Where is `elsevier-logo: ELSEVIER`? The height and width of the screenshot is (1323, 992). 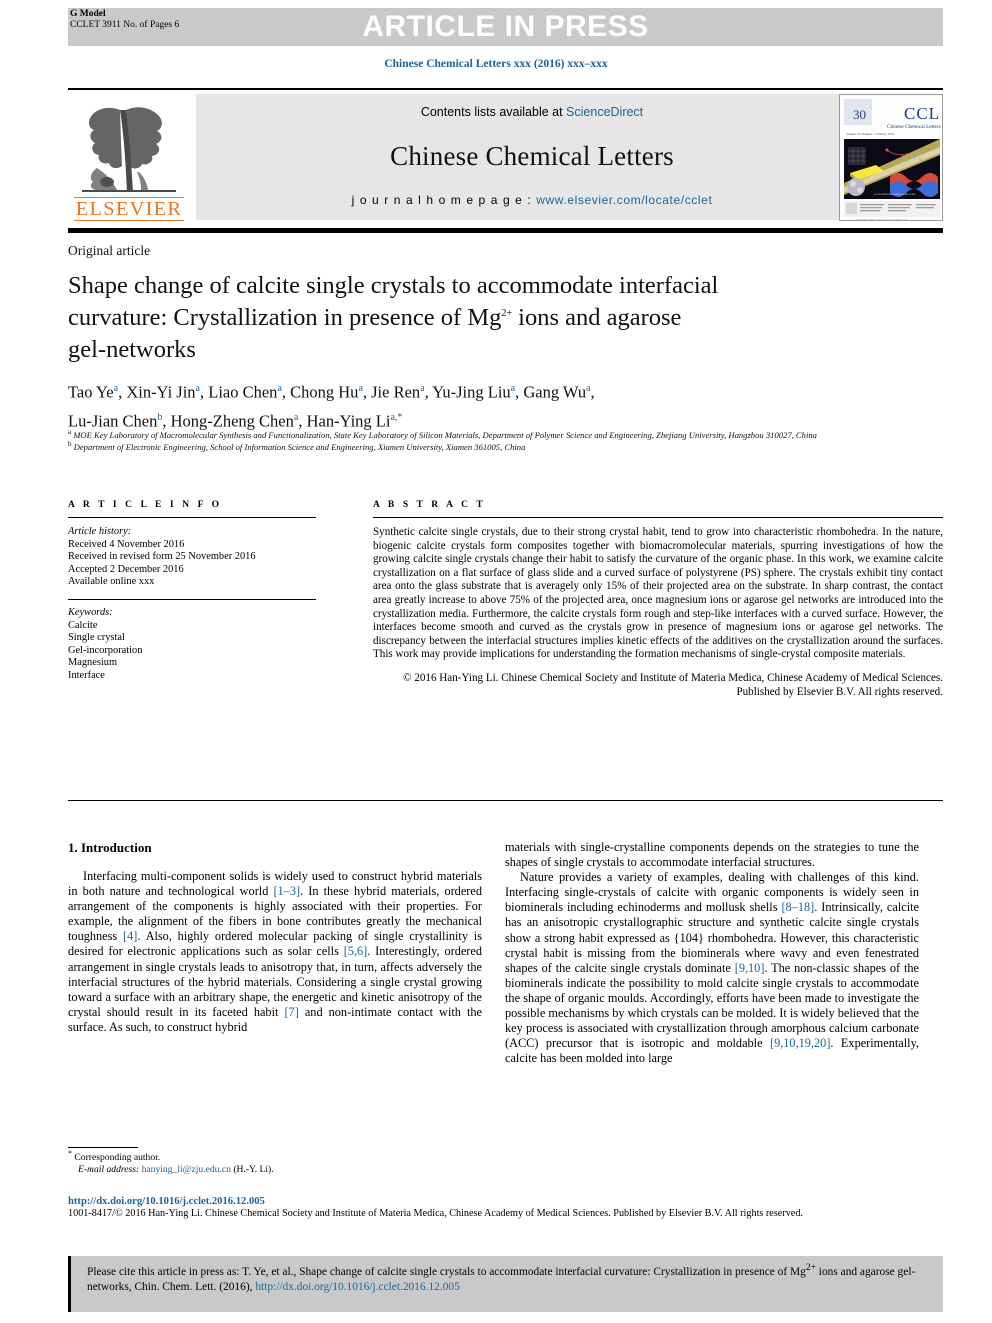 elsevier-logo: ELSEVIER is located at coordinates (129, 157).